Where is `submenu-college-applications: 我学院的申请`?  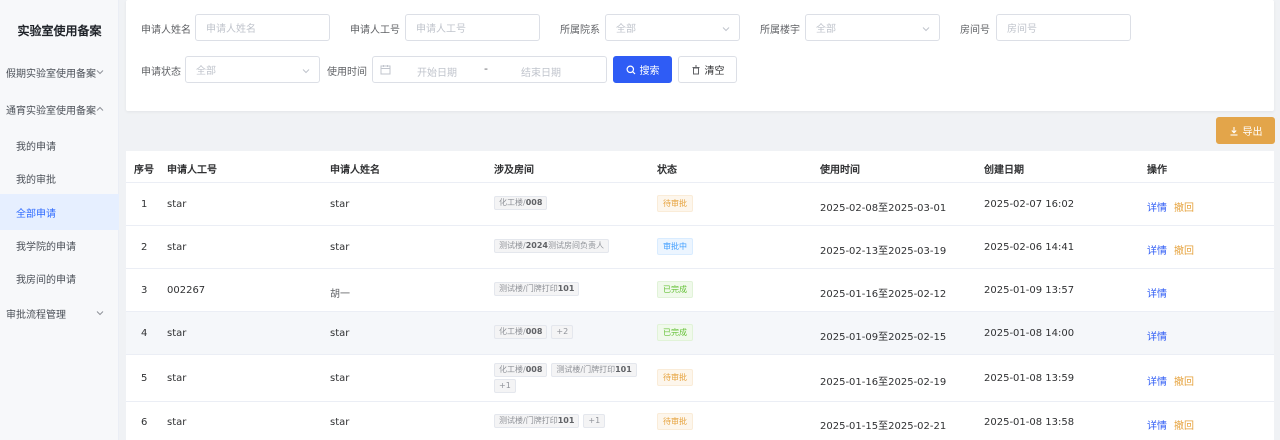 submenu-college-applications: 我学院的申请 is located at coordinates (59, 245).